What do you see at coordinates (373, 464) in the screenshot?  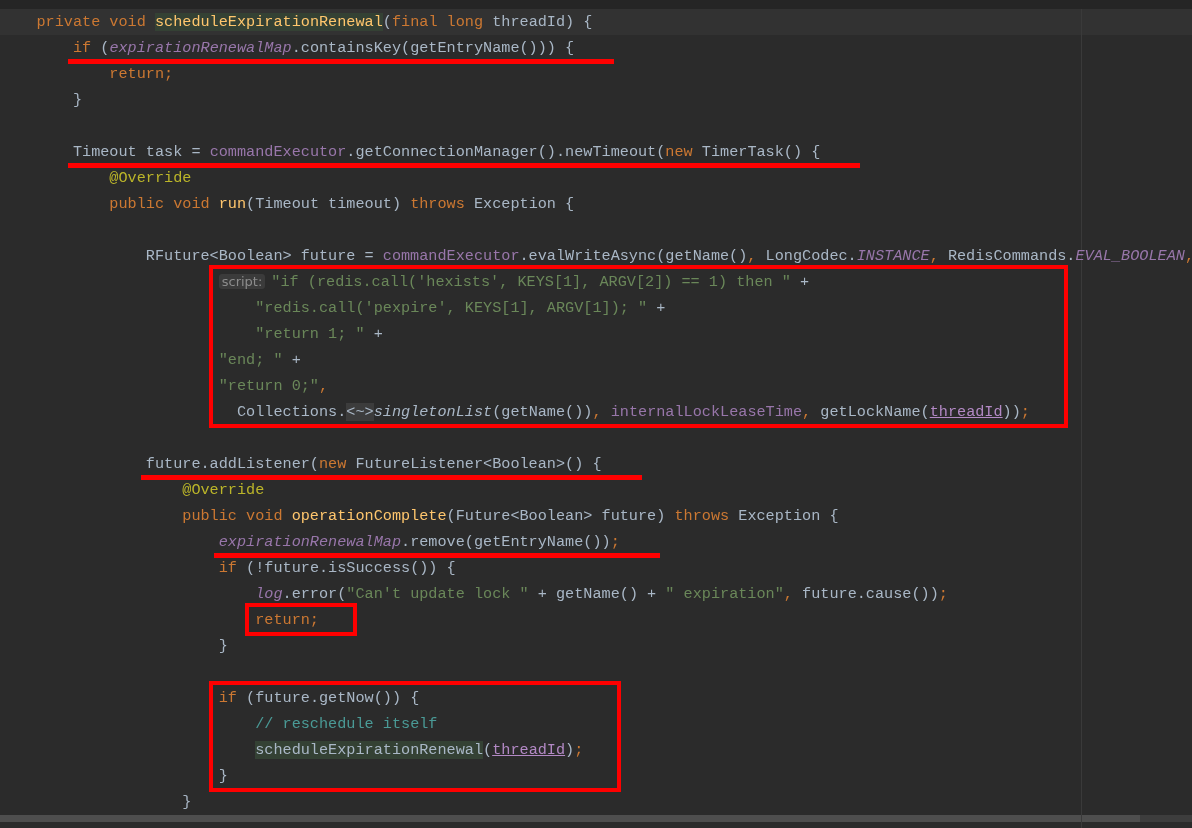 I see `code-line: future.addListener(new FutureListener<Boolean>() {` at bounding box center [373, 464].